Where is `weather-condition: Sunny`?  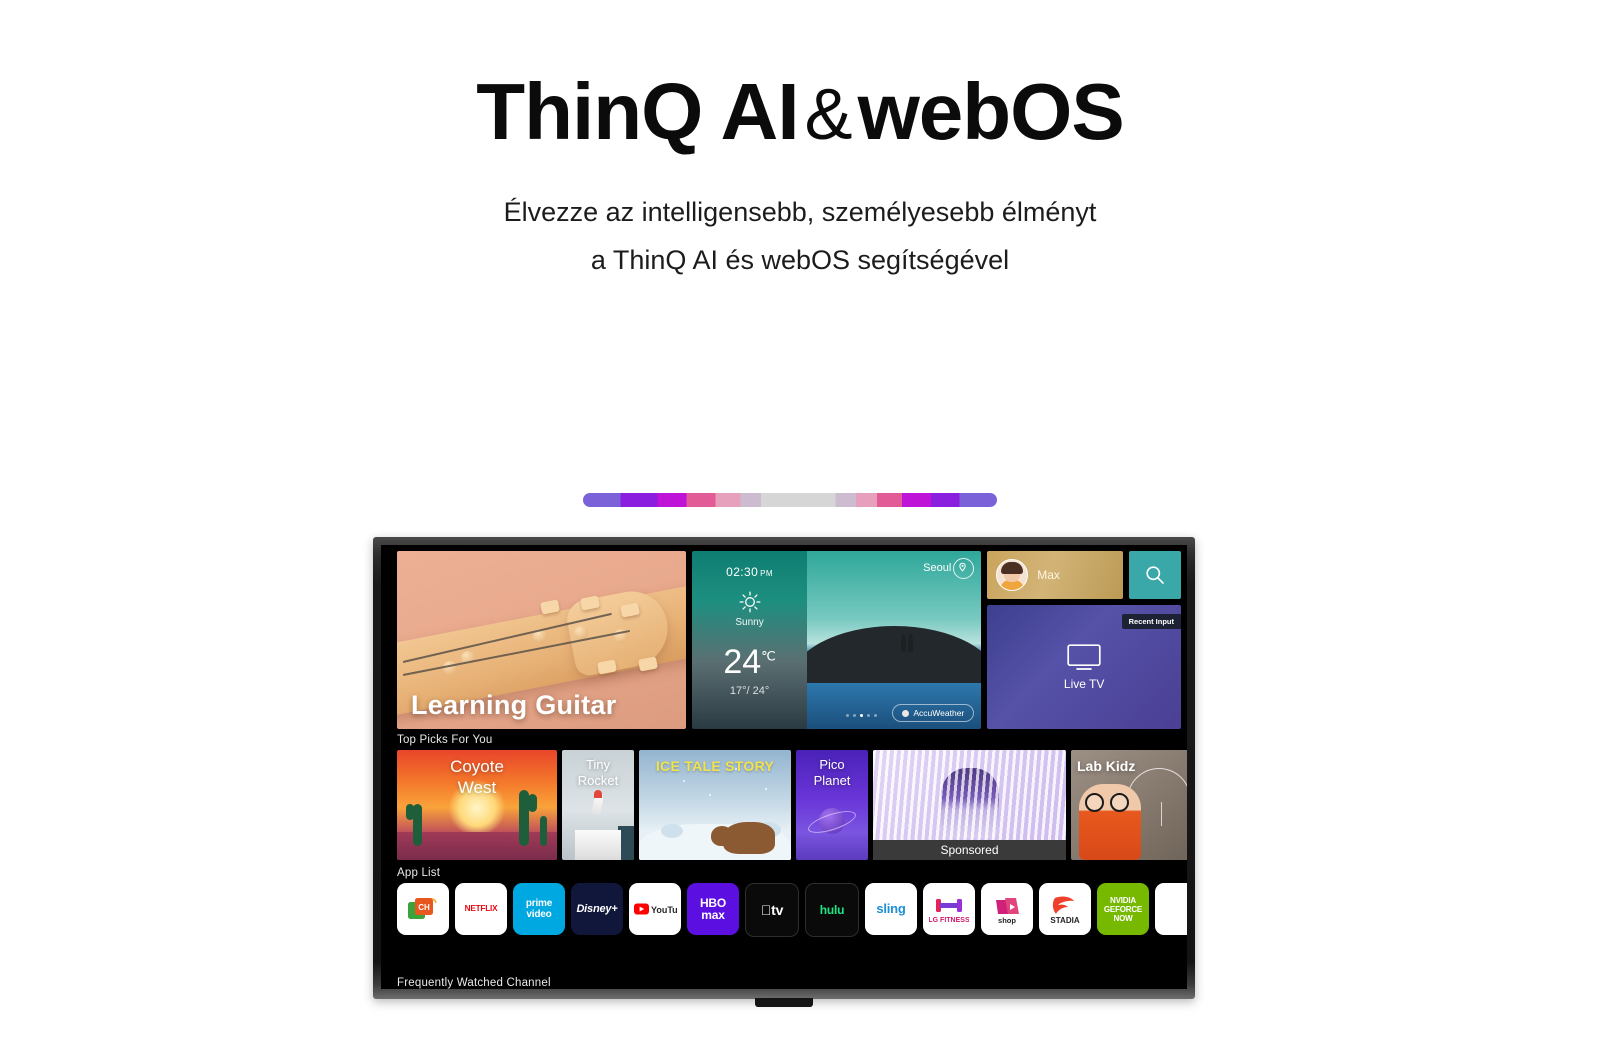 weather-condition: Sunny is located at coordinates (749, 622).